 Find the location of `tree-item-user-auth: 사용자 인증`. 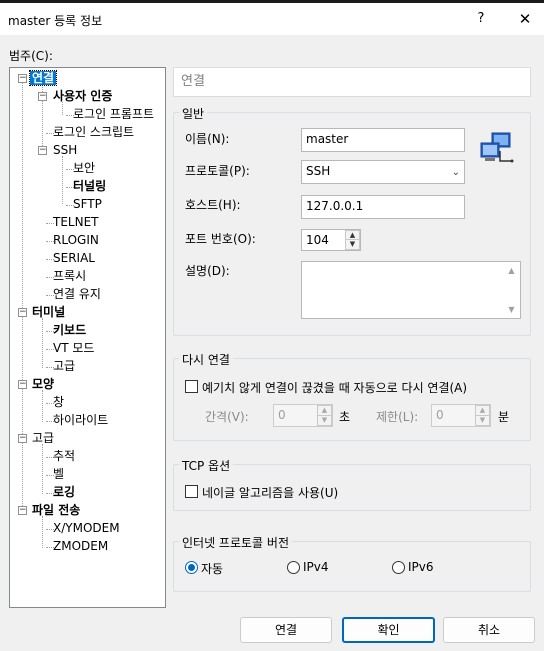

tree-item-user-auth: 사용자 인증 is located at coordinates (82, 96).